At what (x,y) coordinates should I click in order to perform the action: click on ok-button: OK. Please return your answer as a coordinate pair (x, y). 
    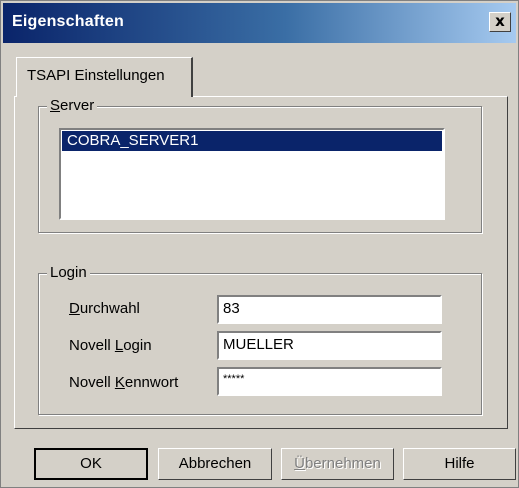
    Looking at the image, I should click on (91, 464).